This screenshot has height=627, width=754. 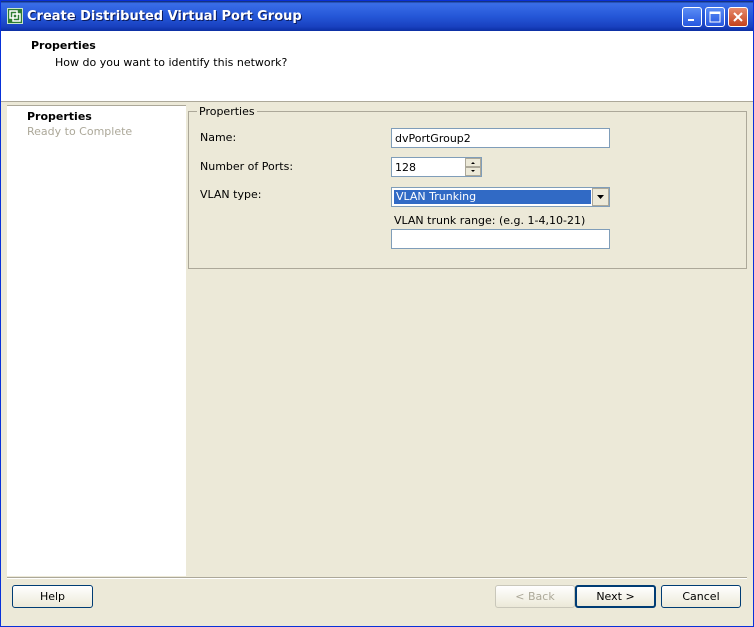 I want to click on close-icon, so click(x=738, y=17).